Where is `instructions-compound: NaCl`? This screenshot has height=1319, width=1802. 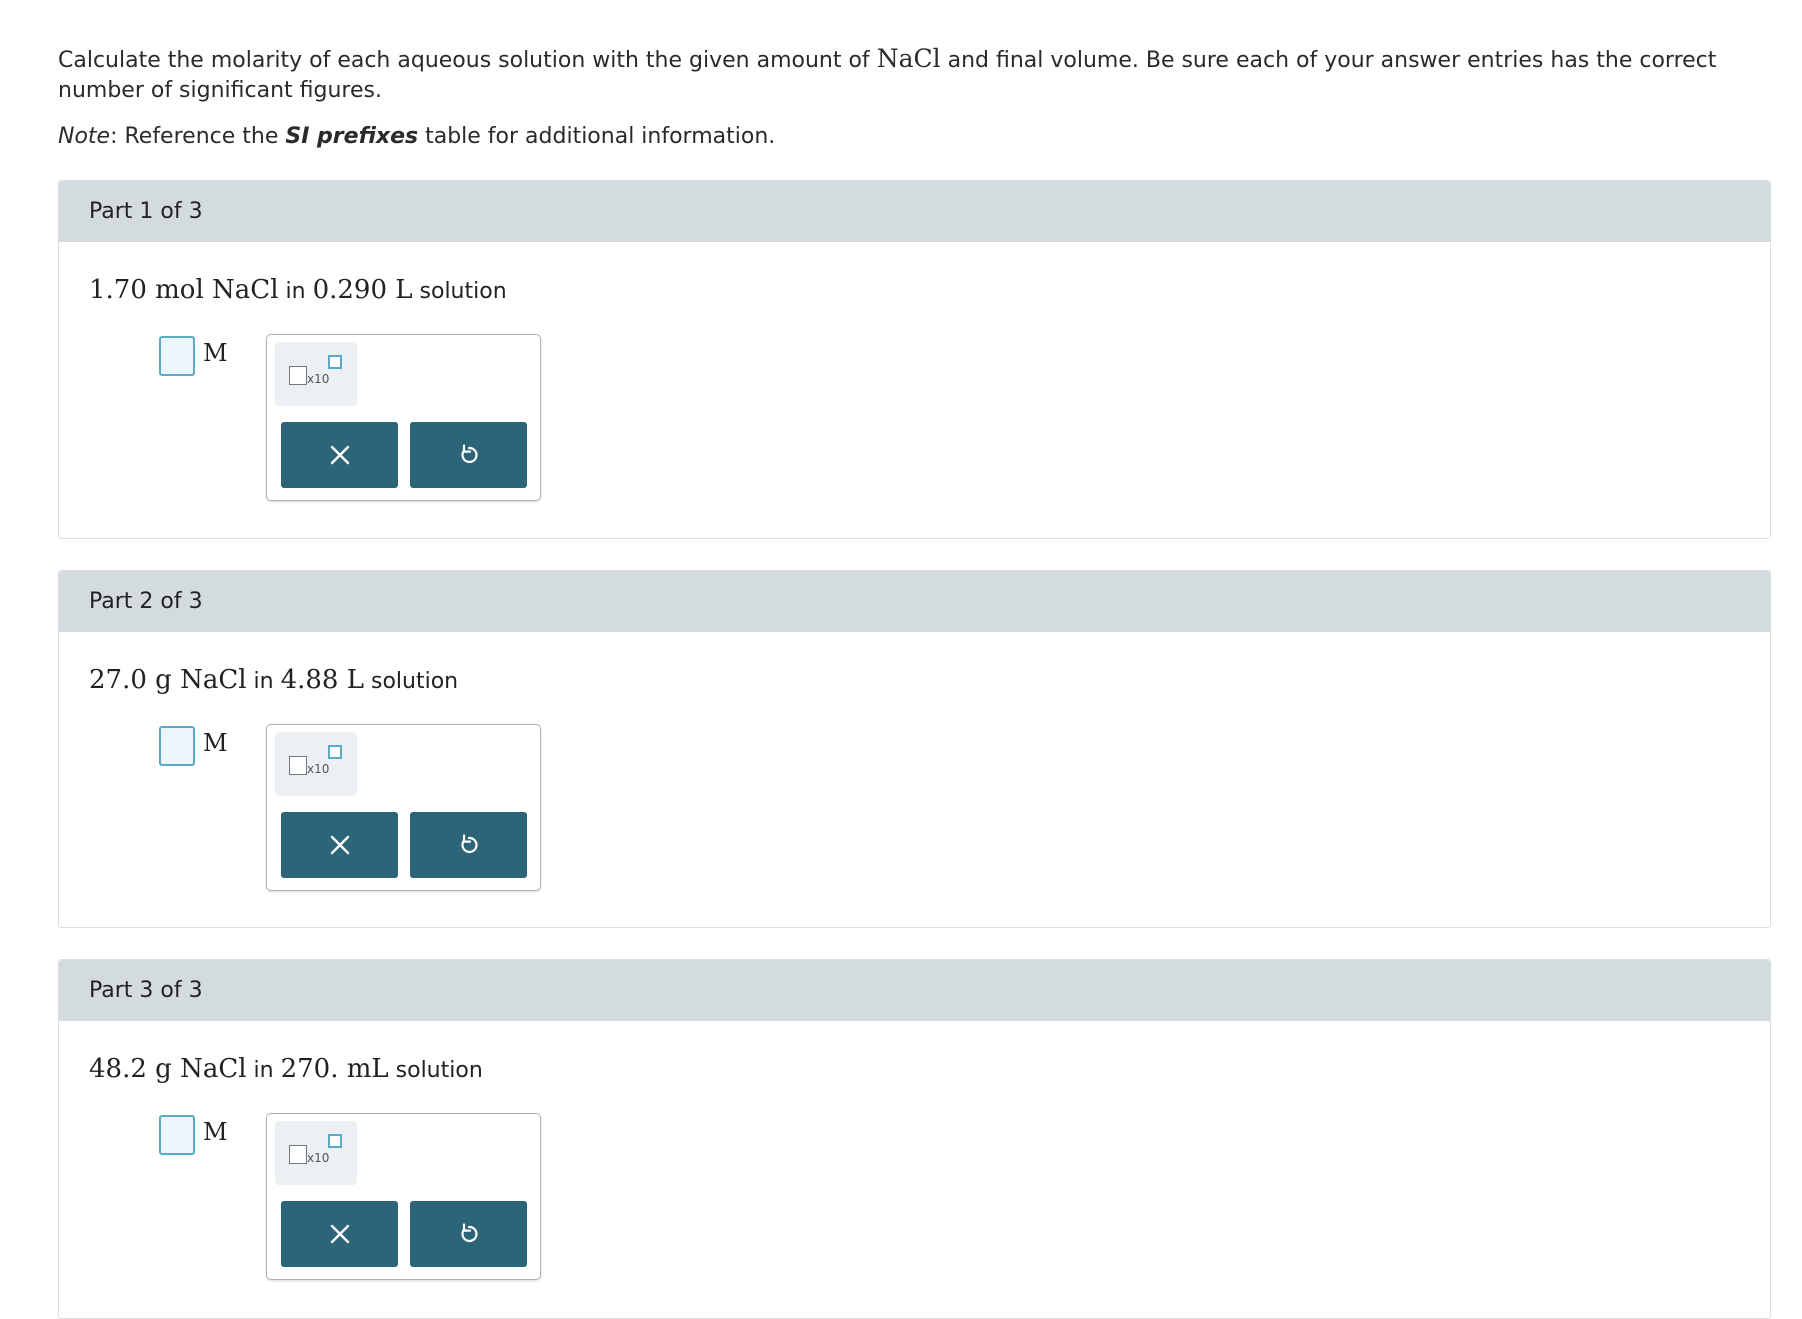 instructions-compound: NaCl is located at coordinates (908, 58).